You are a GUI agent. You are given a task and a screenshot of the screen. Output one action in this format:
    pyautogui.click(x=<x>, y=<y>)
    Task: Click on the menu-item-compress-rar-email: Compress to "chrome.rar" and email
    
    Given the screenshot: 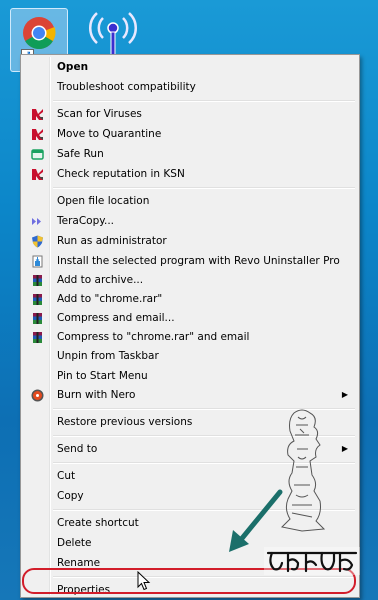 What is the action you would take?
    pyautogui.click(x=189, y=337)
    